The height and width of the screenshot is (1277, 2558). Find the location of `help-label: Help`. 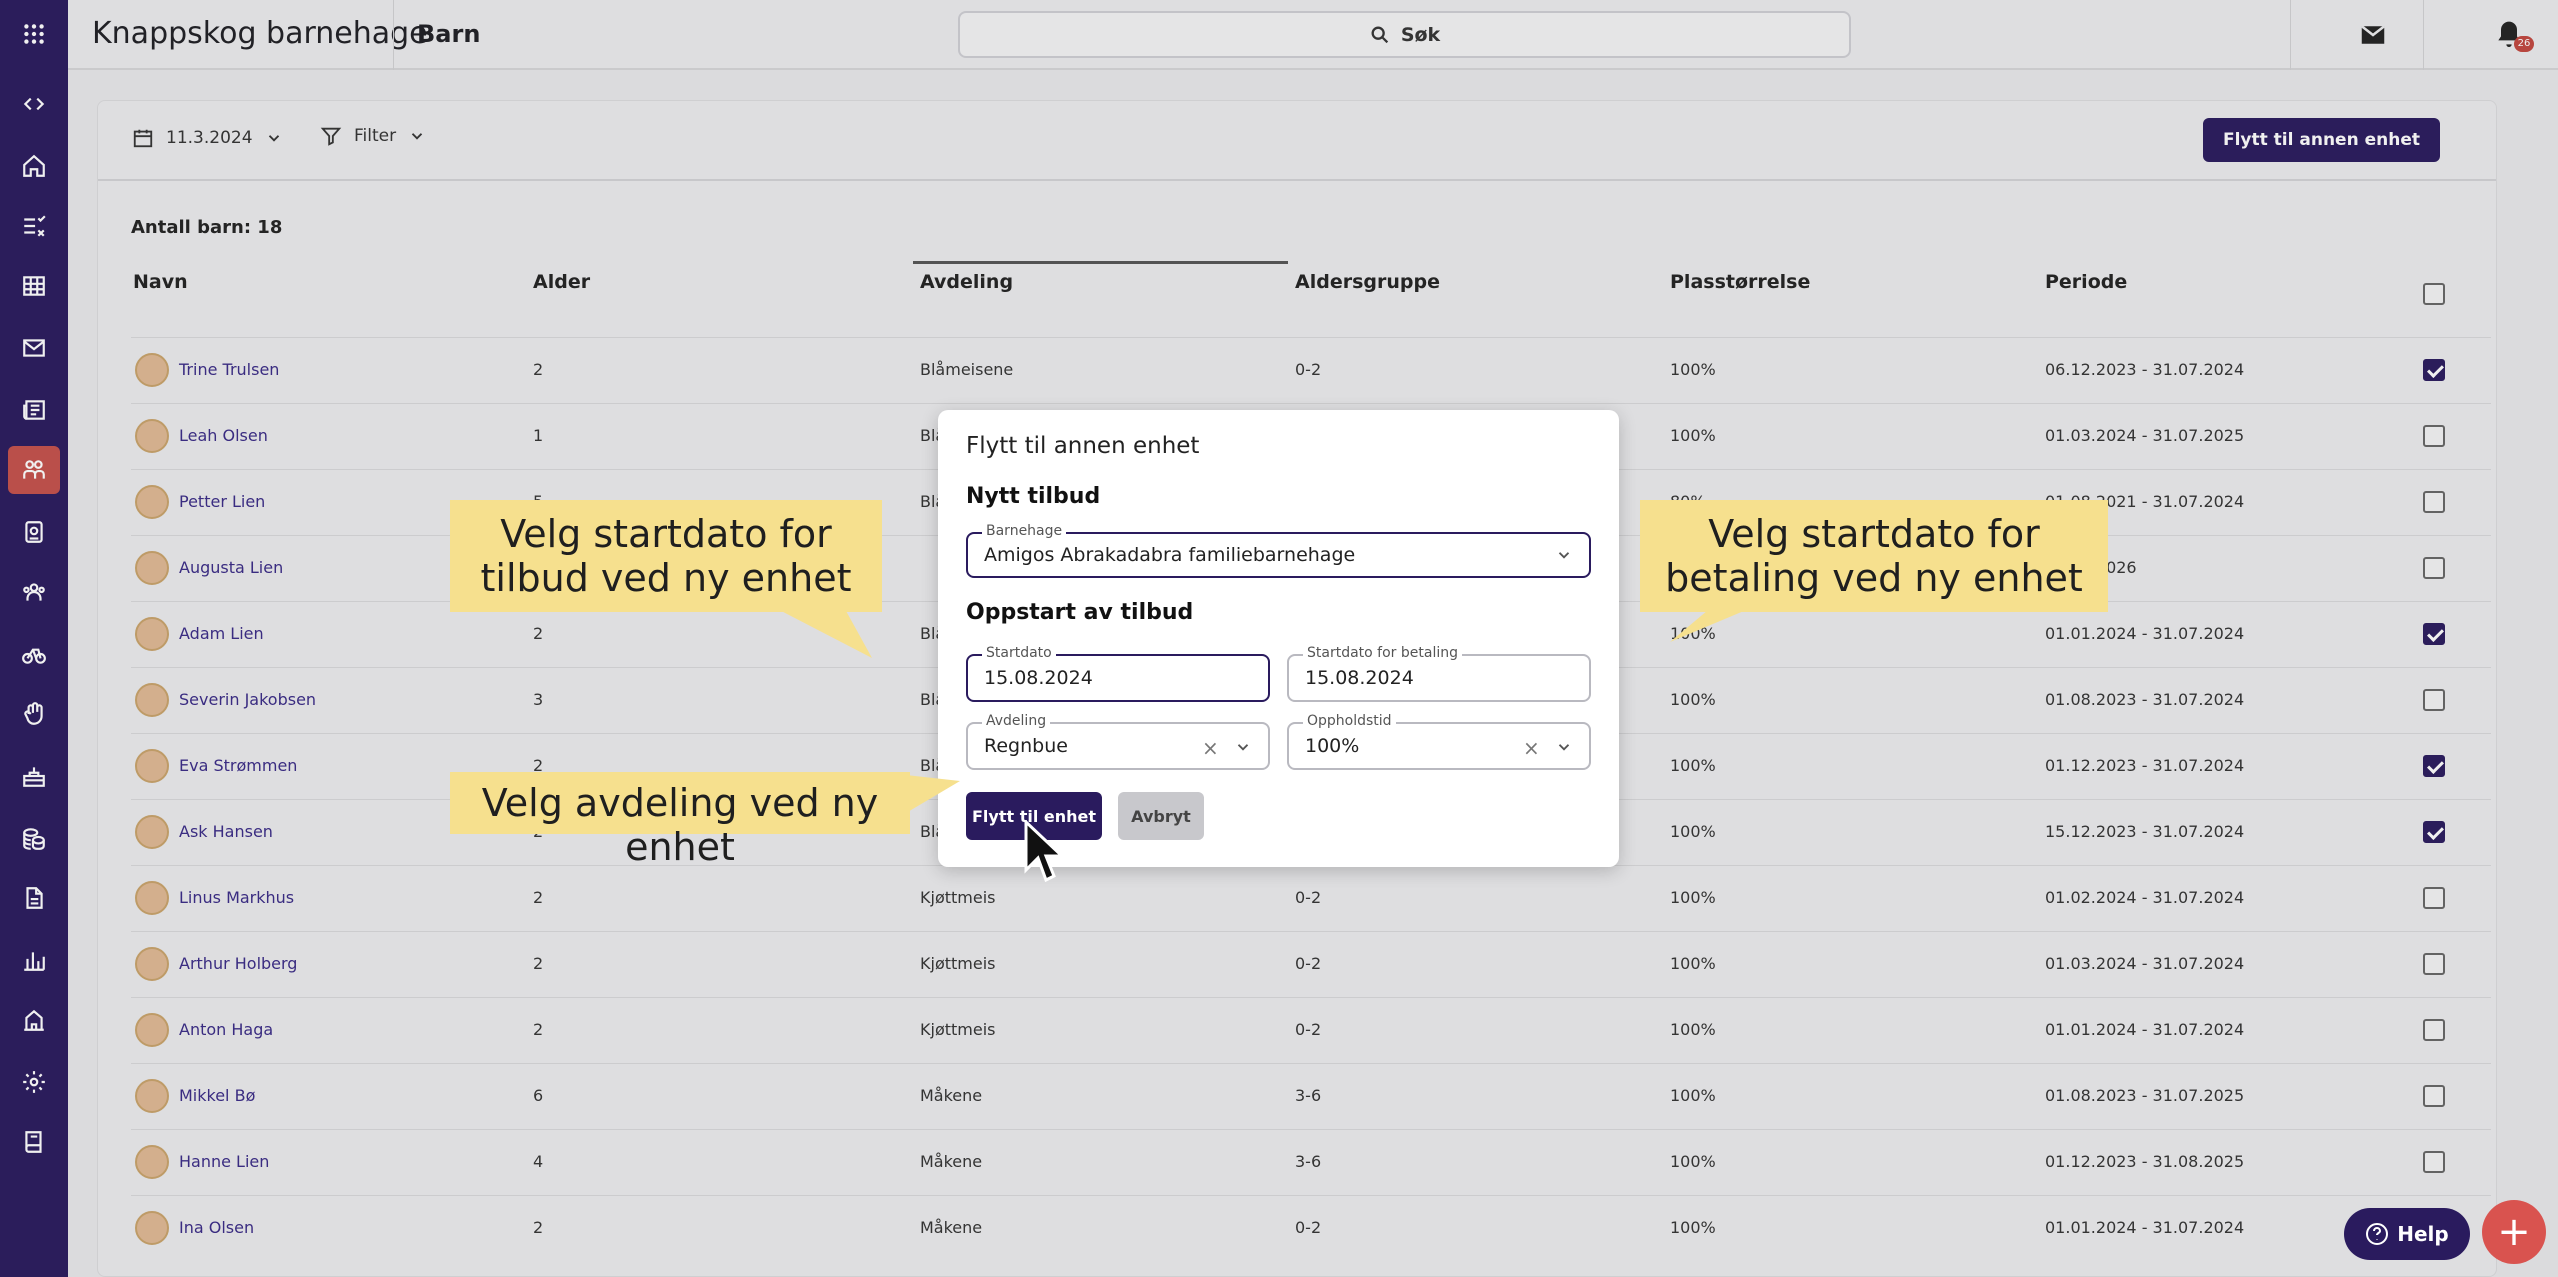

help-label: Help is located at coordinates (2423, 1234).